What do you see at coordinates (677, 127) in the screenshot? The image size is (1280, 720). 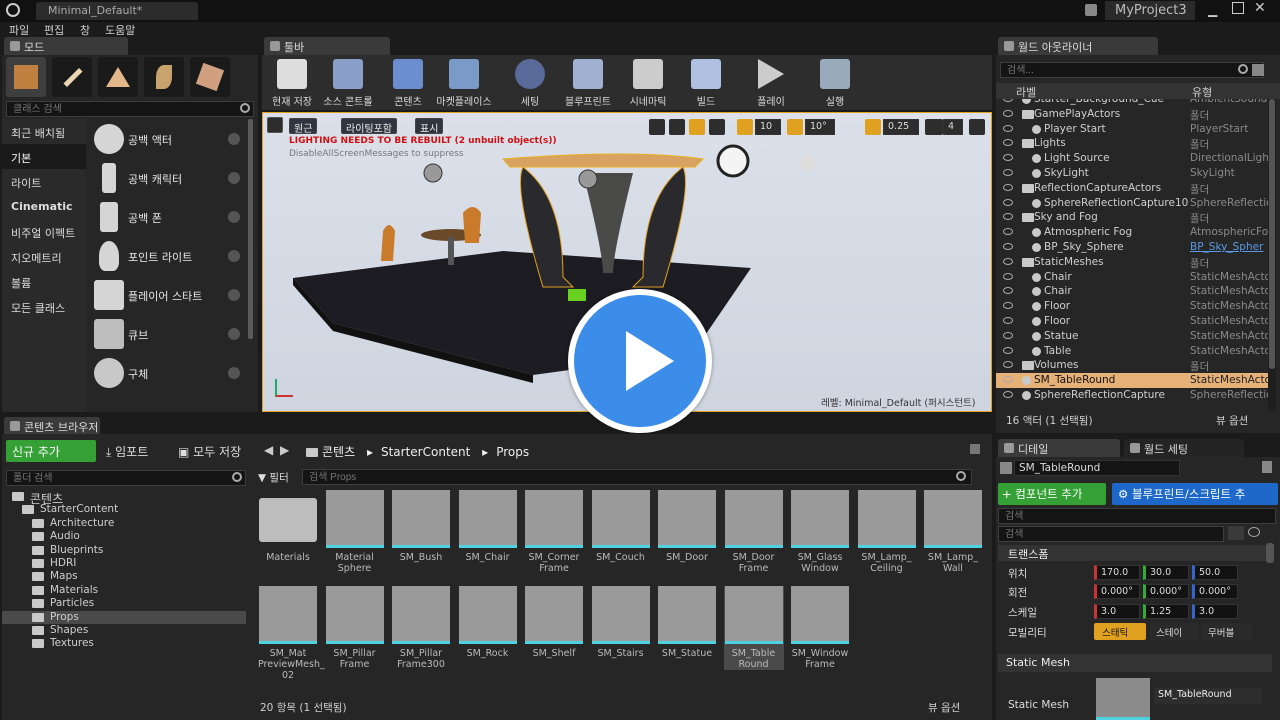 I see `rotate-icon` at bounding box center [677, 127].